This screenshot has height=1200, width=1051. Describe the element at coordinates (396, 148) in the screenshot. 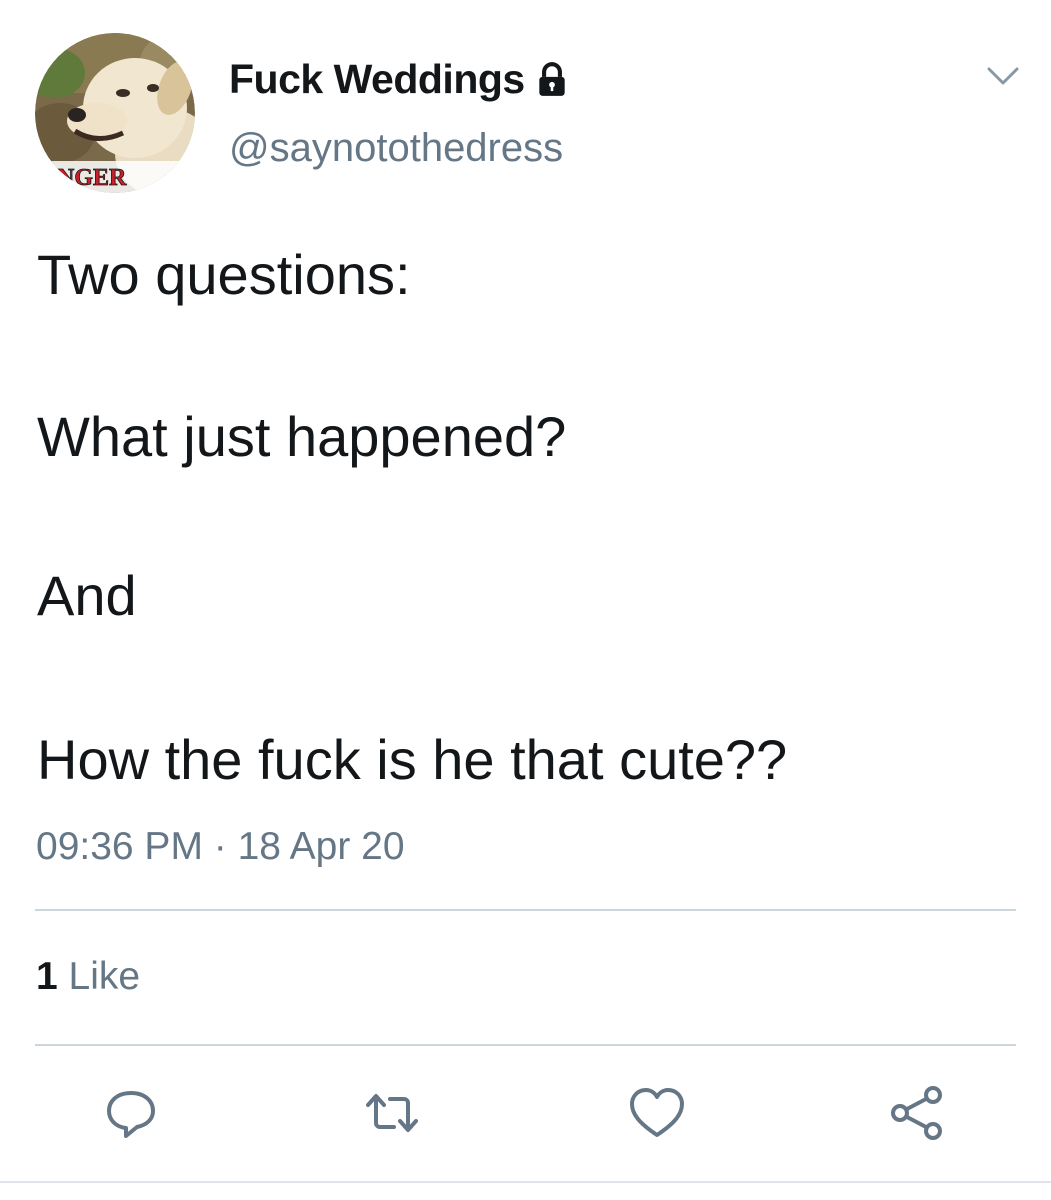

I see `author-handle: @saynotothedress` at that location.